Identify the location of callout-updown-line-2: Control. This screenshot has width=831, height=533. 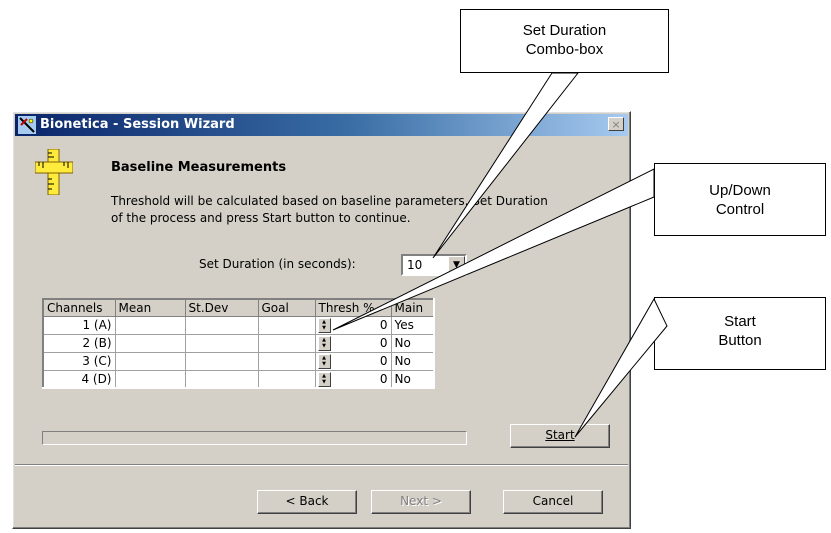
(740, 209).